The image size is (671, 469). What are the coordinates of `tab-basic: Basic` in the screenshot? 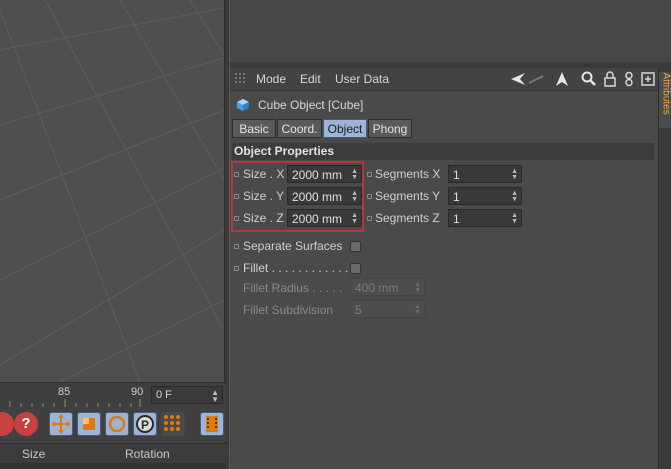 It's located at (254, 128).